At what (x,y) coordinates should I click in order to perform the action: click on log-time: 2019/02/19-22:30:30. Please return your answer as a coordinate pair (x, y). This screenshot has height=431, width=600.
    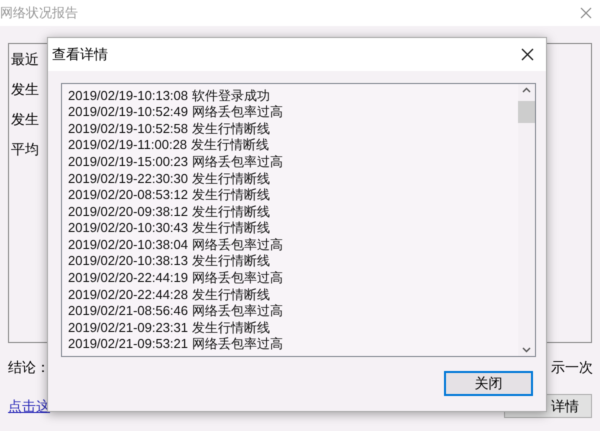
    Looking at the image, I should click on (128, 179).